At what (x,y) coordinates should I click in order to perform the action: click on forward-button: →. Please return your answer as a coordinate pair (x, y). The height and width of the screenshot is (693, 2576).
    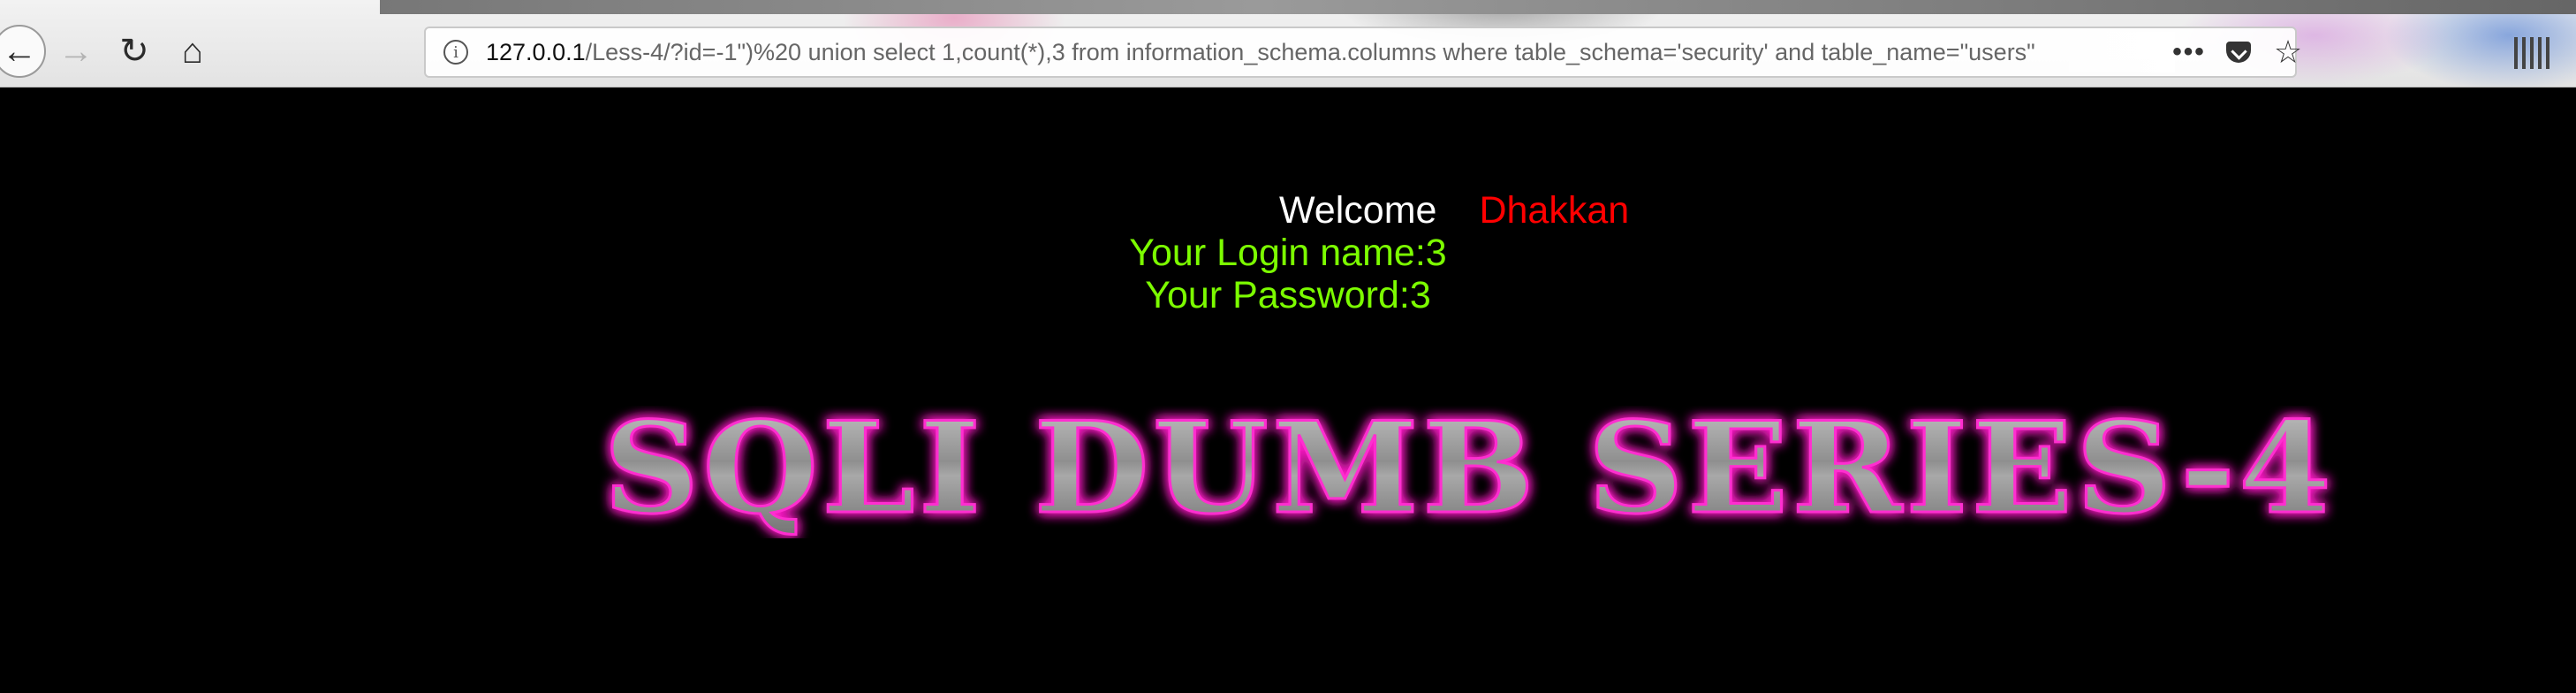
    Looking at the image, I should click on (76, 51).